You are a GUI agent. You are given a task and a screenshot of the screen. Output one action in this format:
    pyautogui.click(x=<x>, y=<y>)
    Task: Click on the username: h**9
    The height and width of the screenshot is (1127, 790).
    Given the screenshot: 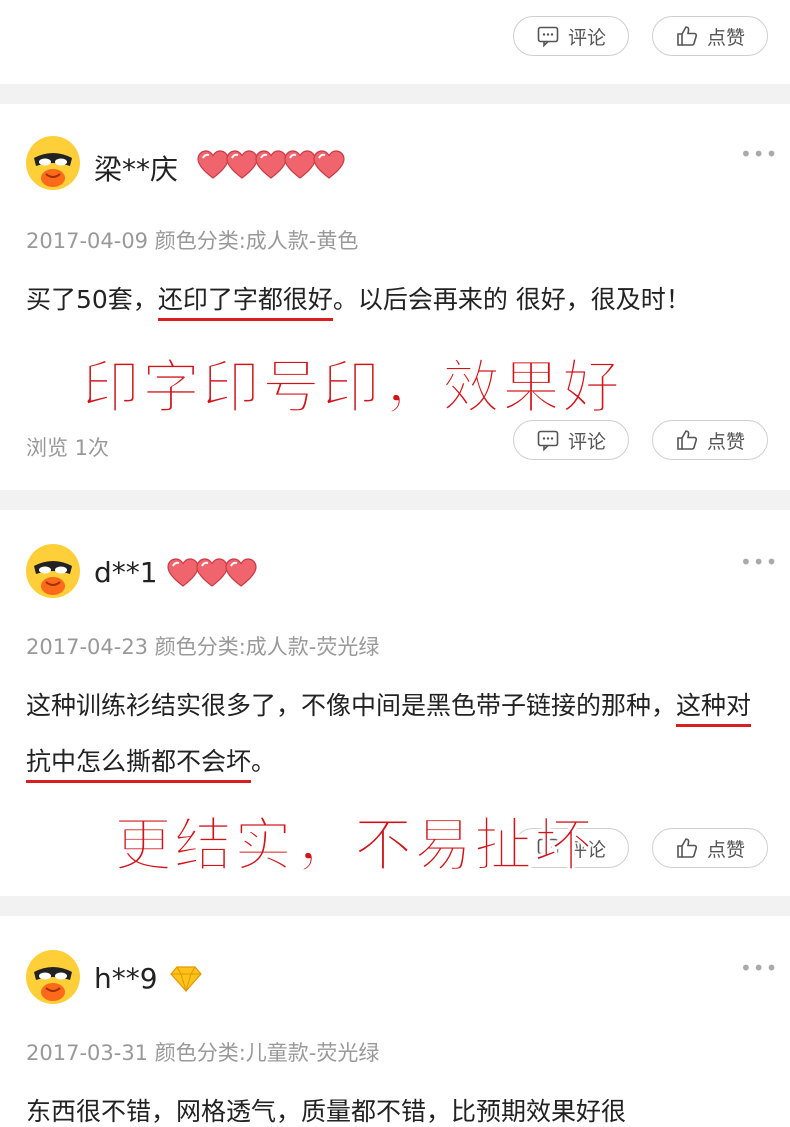 What is the action you would take?
    pyautogui.click(x=126, y=978)
    